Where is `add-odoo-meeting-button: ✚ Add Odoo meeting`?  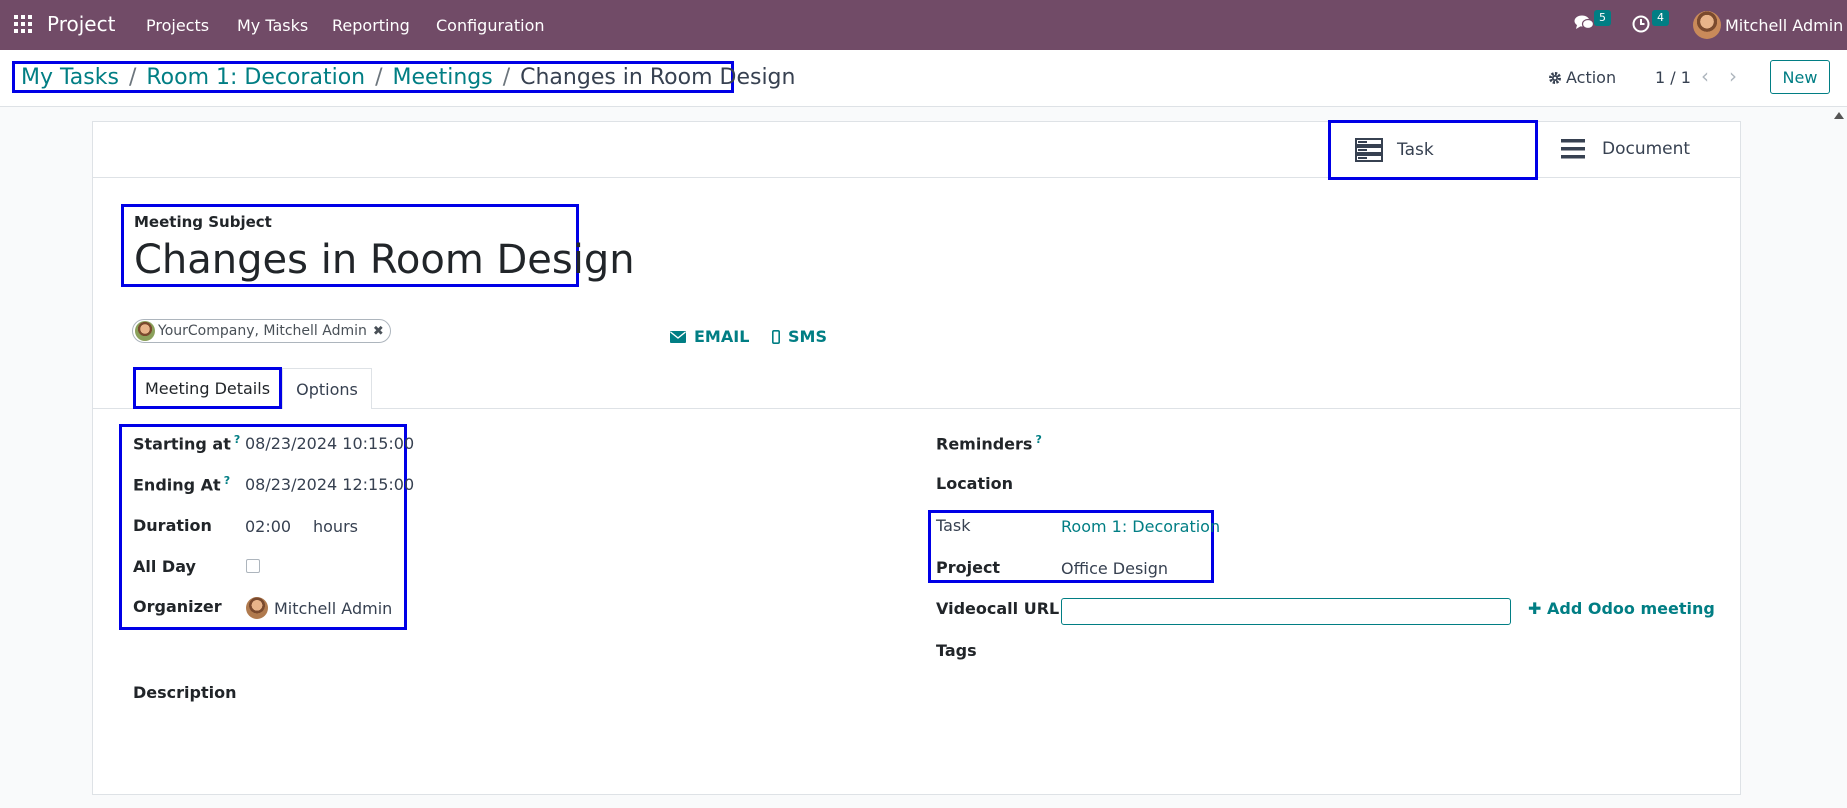
add-odoo-meeting-button: ✚ Add Odoo meeting is located at coordinates (1621, 608).